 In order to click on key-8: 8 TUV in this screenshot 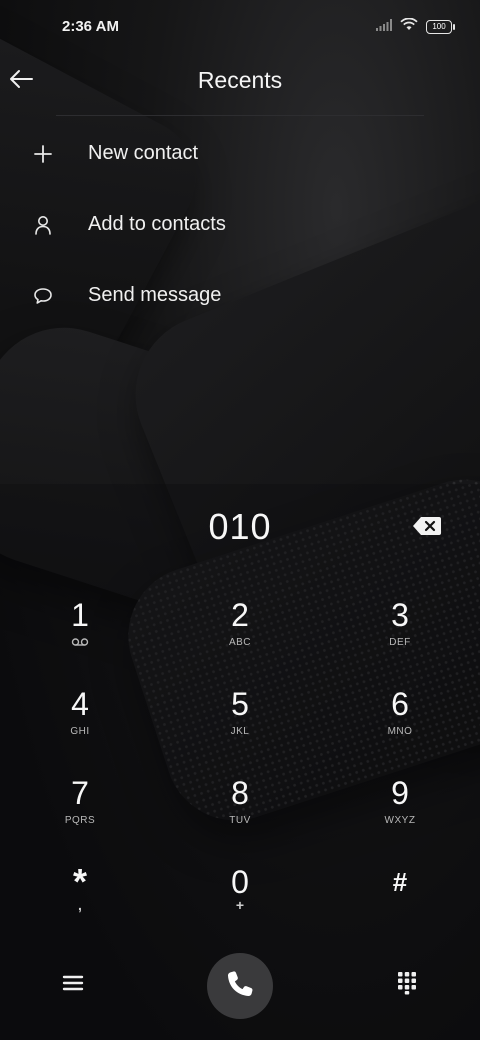, I will do `click(240, 814)`.